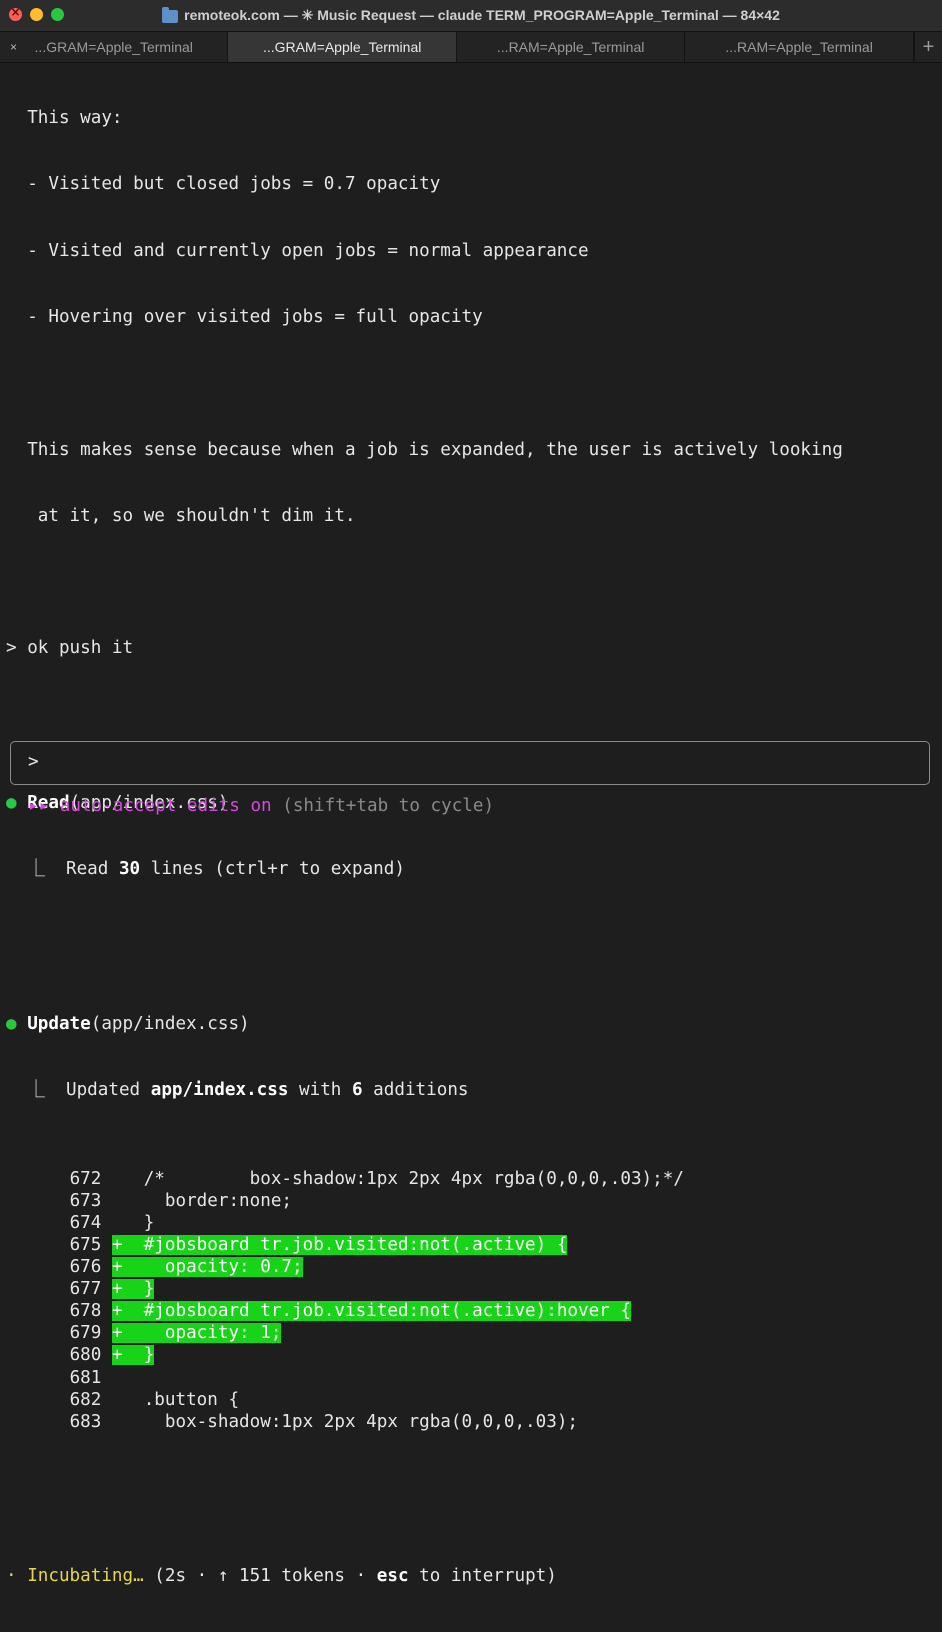 This screenshot has width=942, height=1632. Describe the element at coordinates (202, 1333) in the screenshot. I see `code-text: opacity: 1;` at that location.